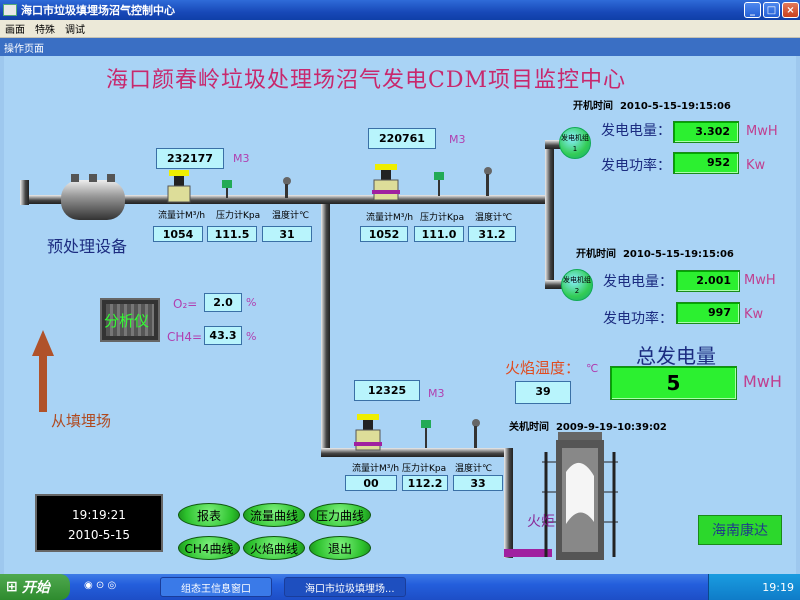 The image size is (800, 600). Describe the element at coordinates (376, 469) in the screenshot. I see `line3-flow-label: 流量计M³/h` at that location.